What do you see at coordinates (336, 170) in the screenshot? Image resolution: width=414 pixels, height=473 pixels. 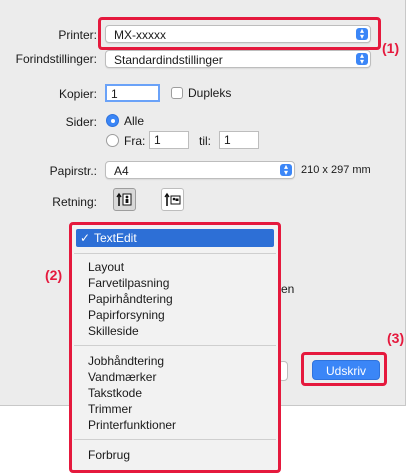 I see `paper-size-dimensions: 210 x 297 mm` at bounding box center [336, 170].